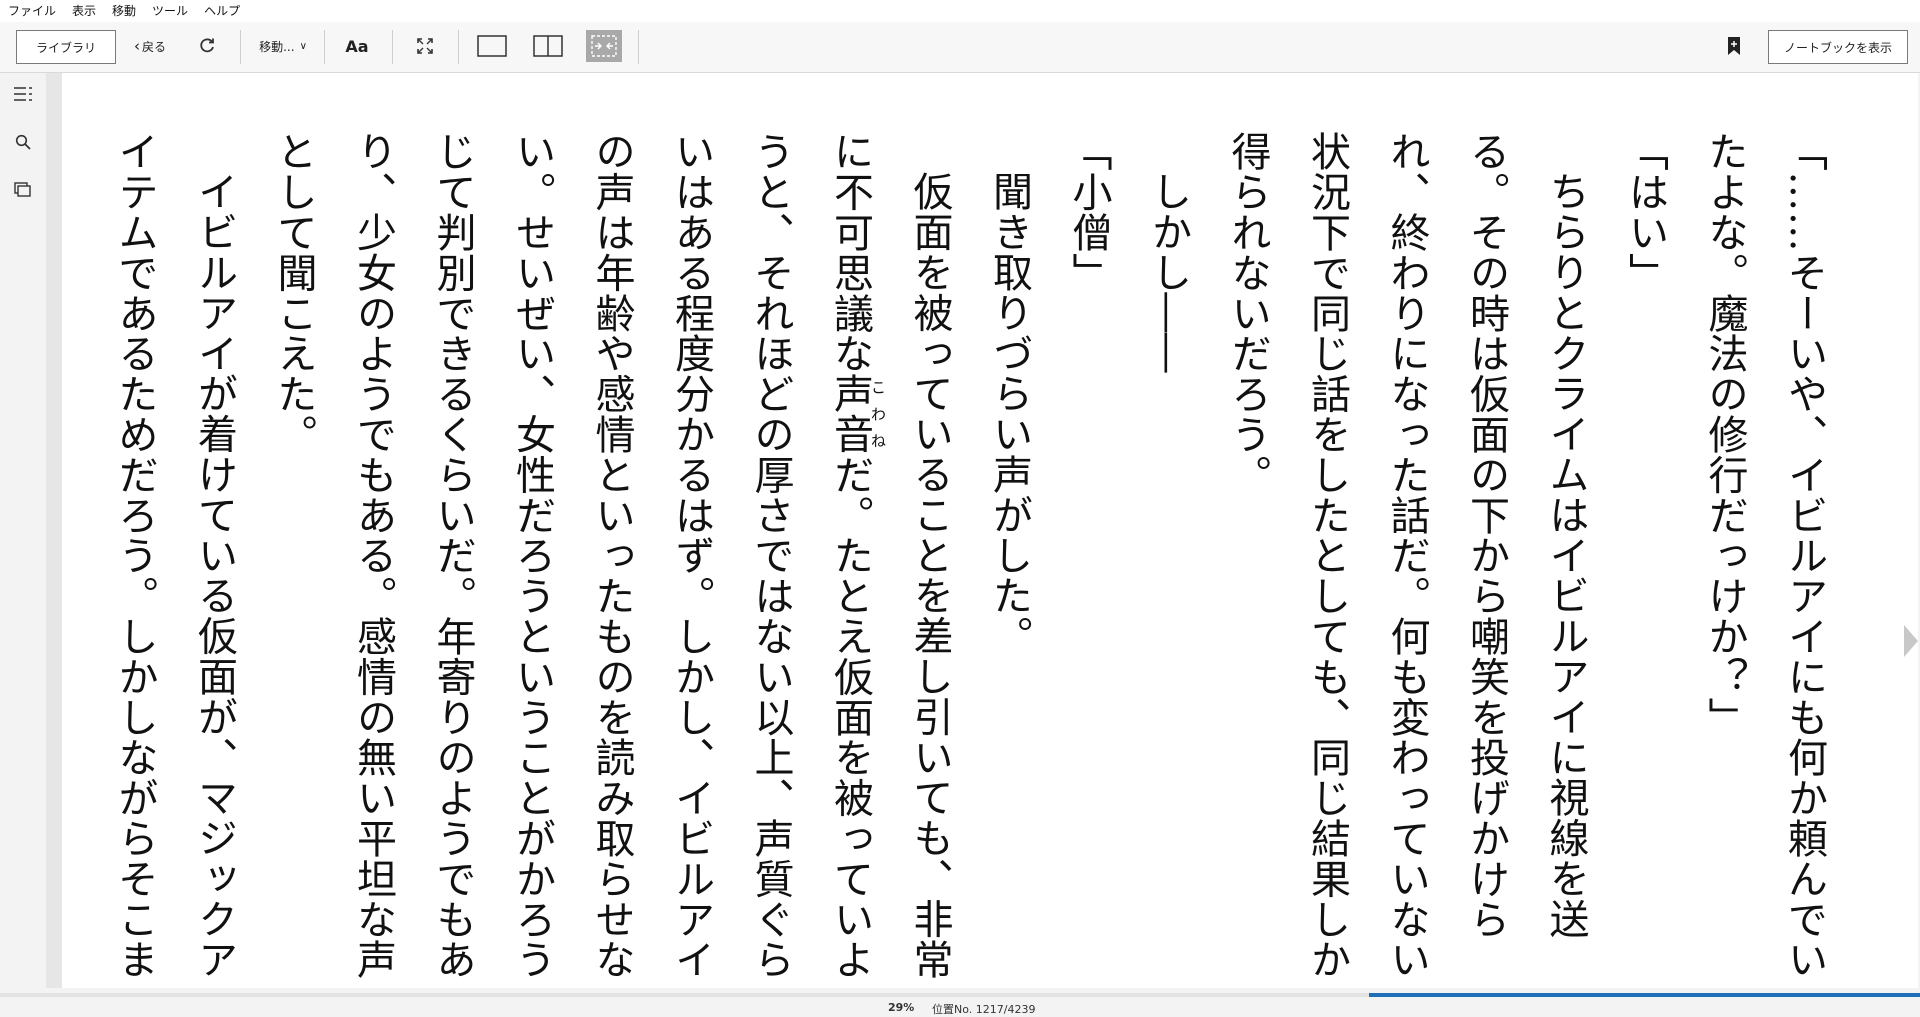 This screenshot has height=1017, width=1920. What do you see at coordinates (23, 533) in the screenshot?
I see `sidebar` at bounding box center [23, 533].